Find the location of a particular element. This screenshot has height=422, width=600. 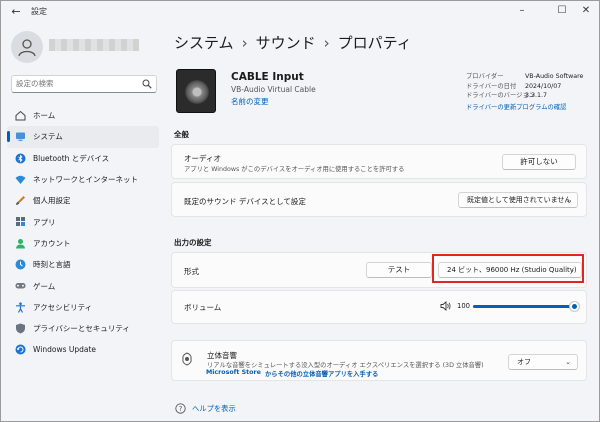

sidebar-item-home: ホーム is located at coordinates (83, 115).